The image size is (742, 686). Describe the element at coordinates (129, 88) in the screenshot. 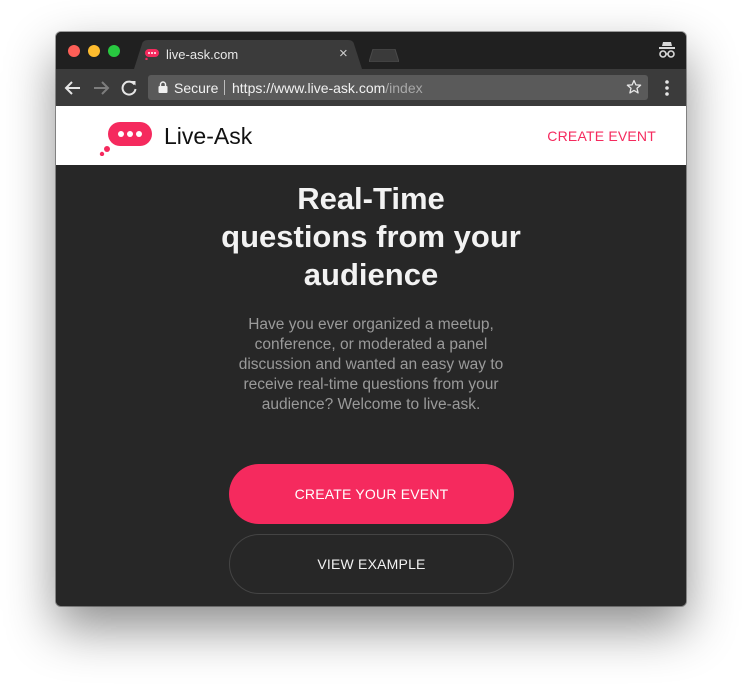

I see `reload-icon` at that location.